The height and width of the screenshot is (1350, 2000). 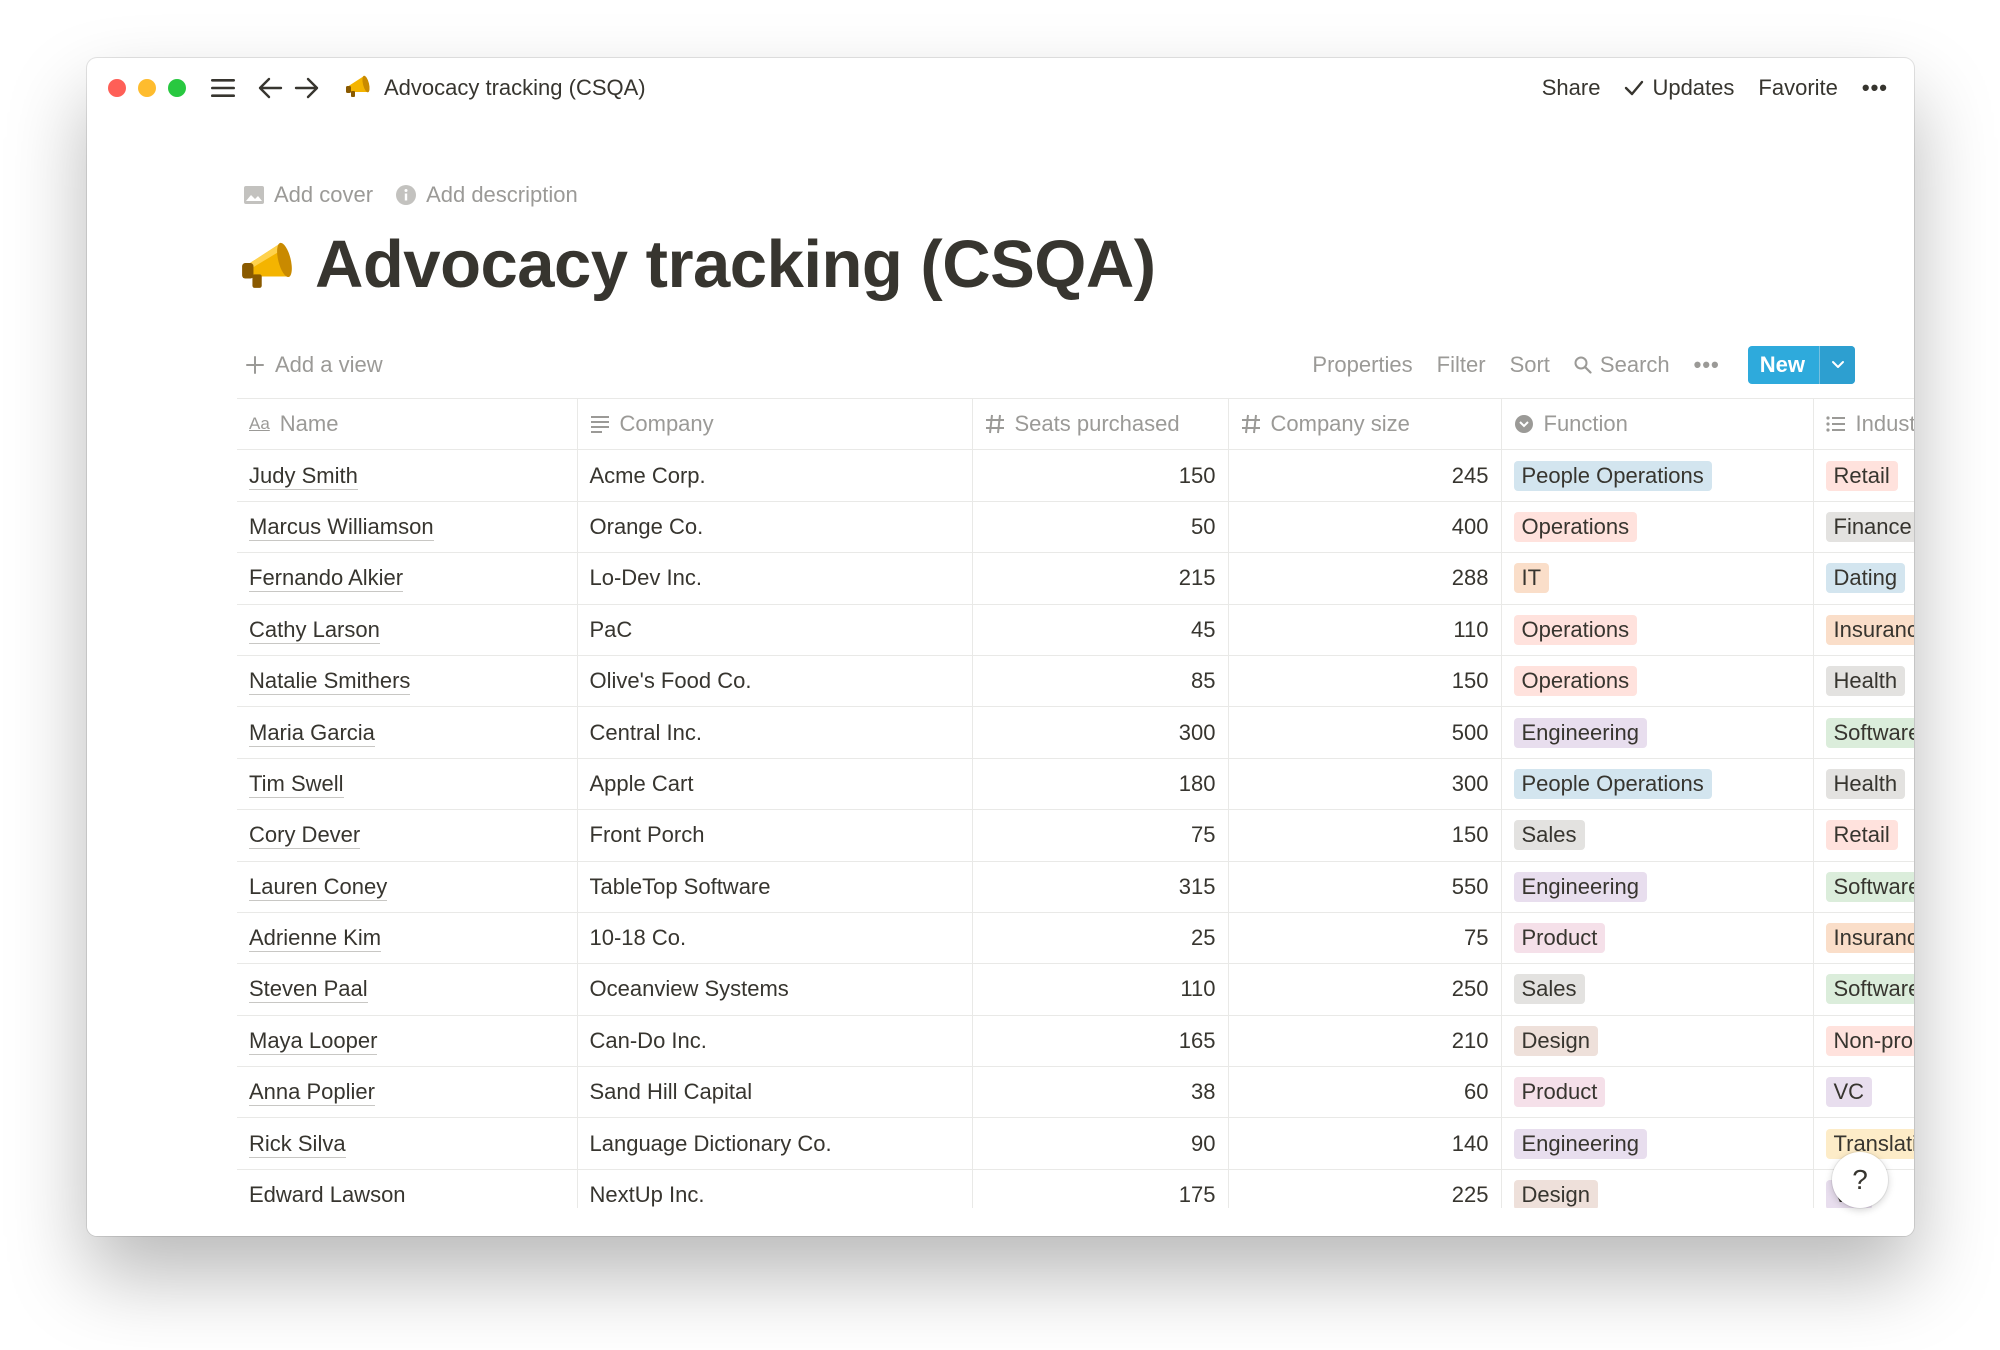 I want to click on seats-purchased-cell: 50, so click(x=1100, y=527).